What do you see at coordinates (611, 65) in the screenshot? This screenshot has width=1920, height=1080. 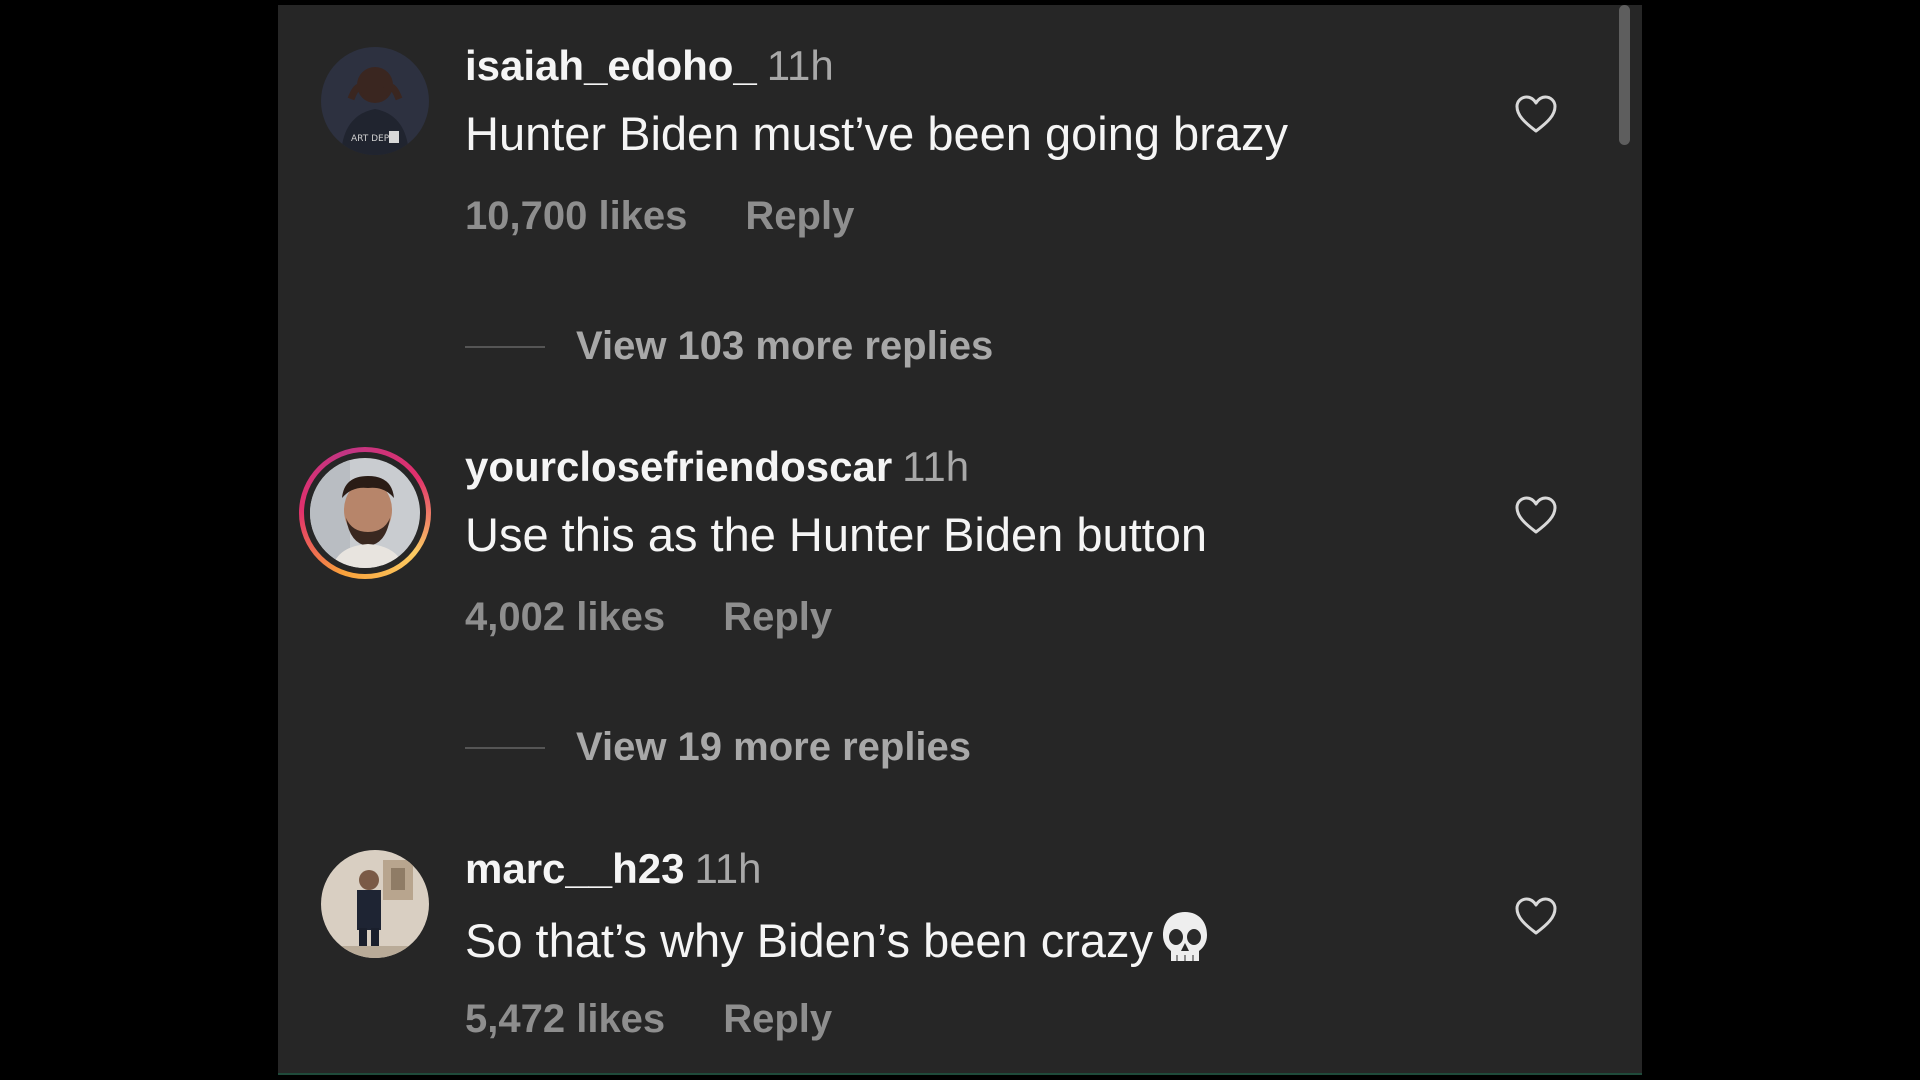 I see `comment-username: isaiah_edoho_` at bounding box center [611, 65].